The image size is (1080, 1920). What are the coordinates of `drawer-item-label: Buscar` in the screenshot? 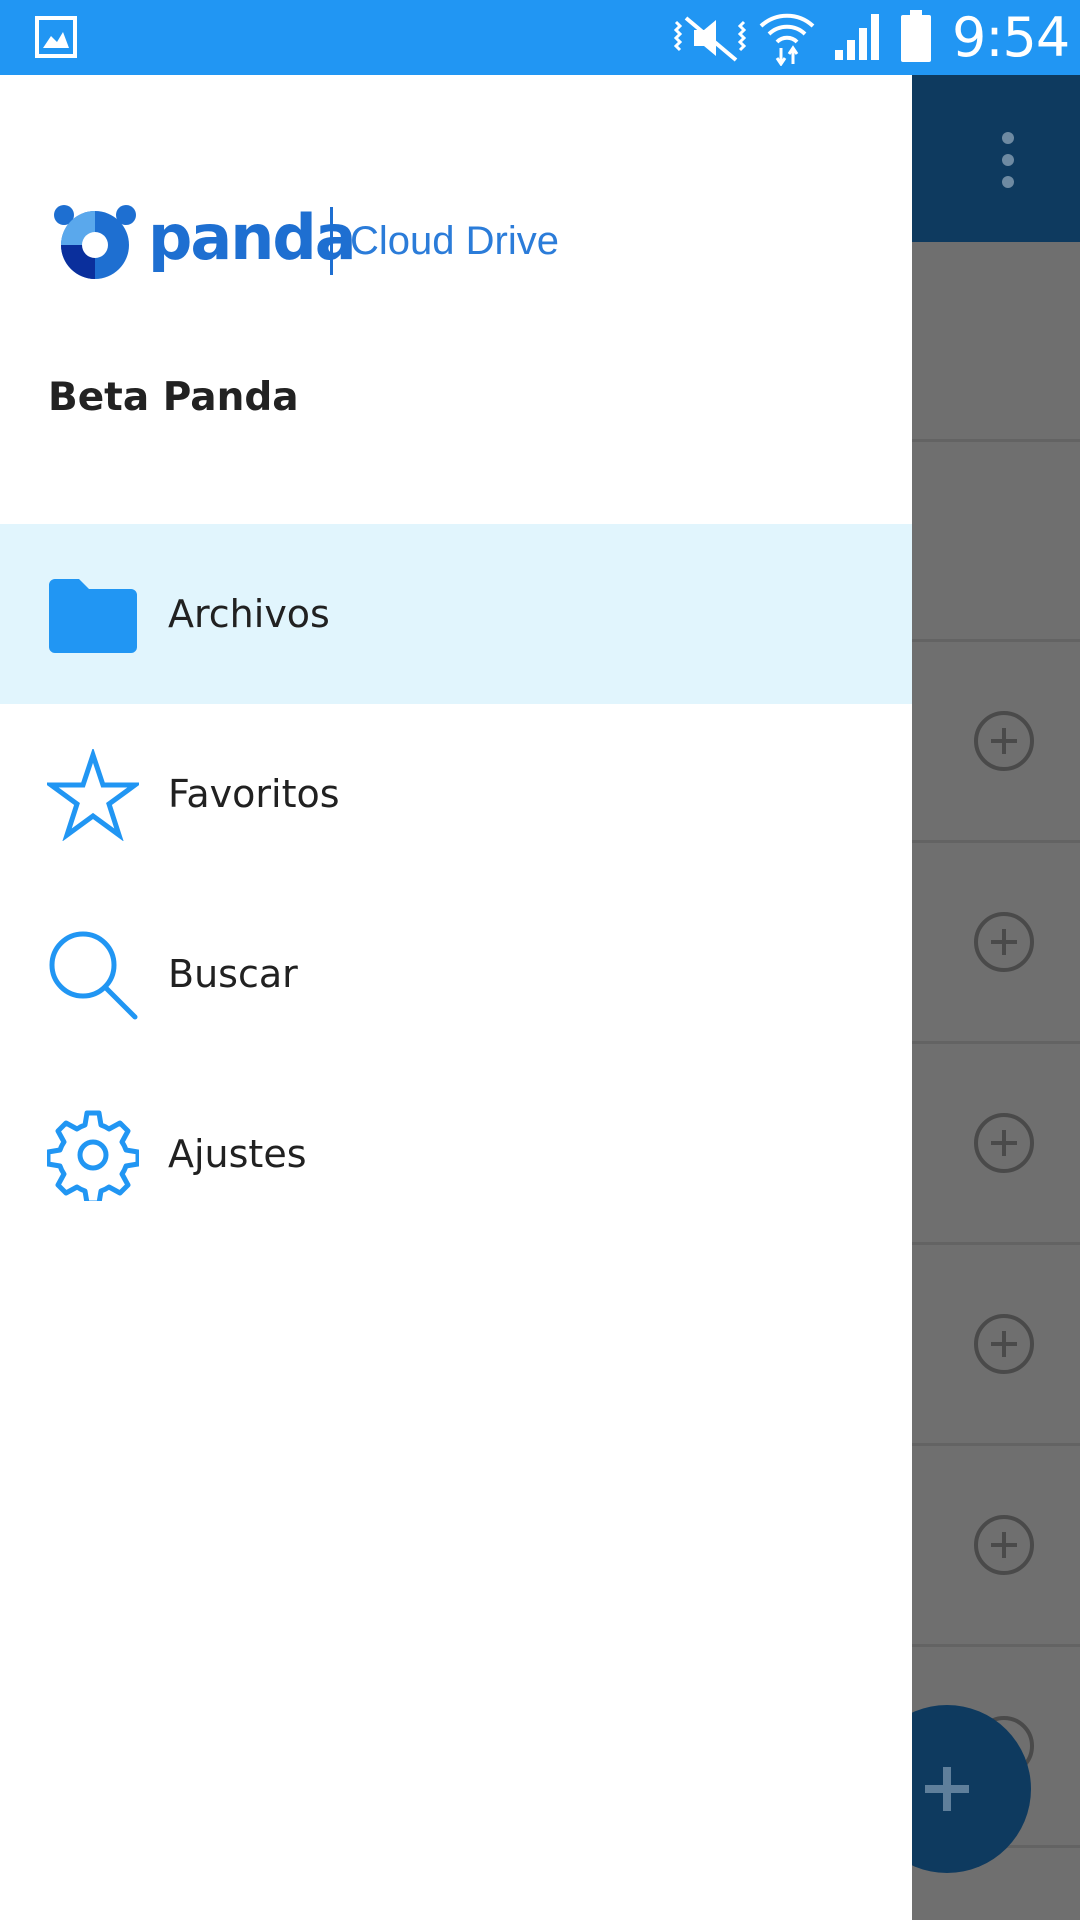 It's located at (233, 974).